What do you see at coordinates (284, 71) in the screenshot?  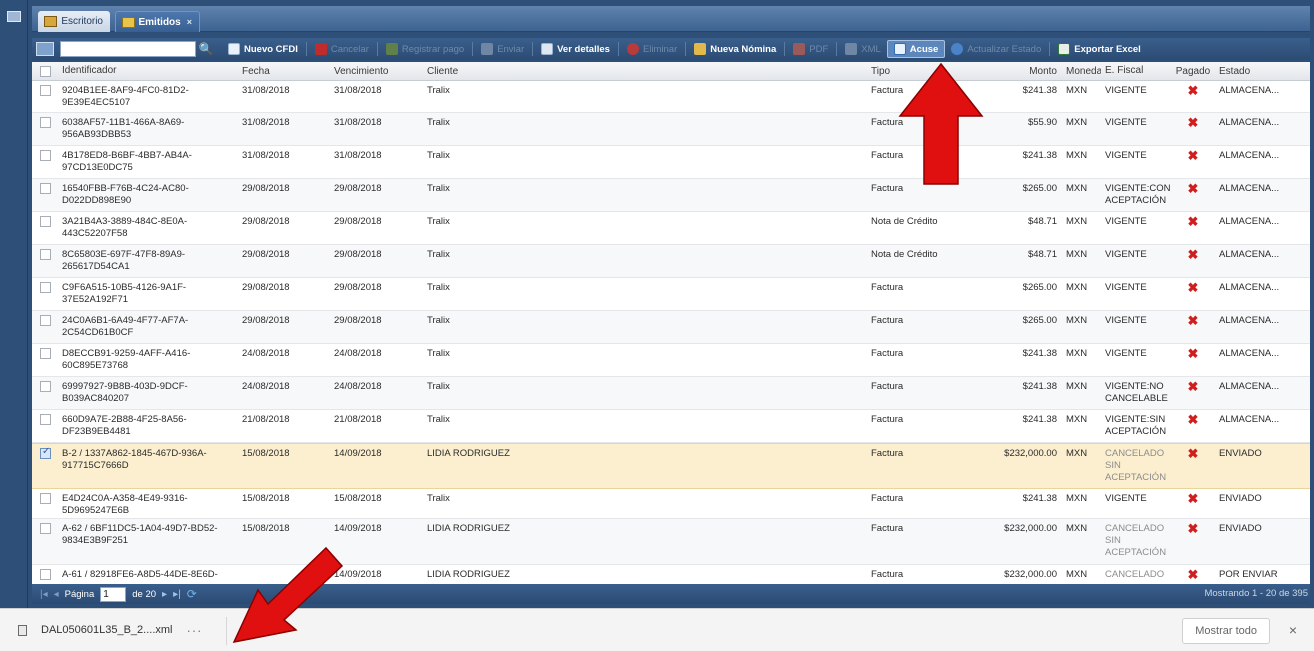 I see `column-header: Fecha` at bounding box center [284, 71].